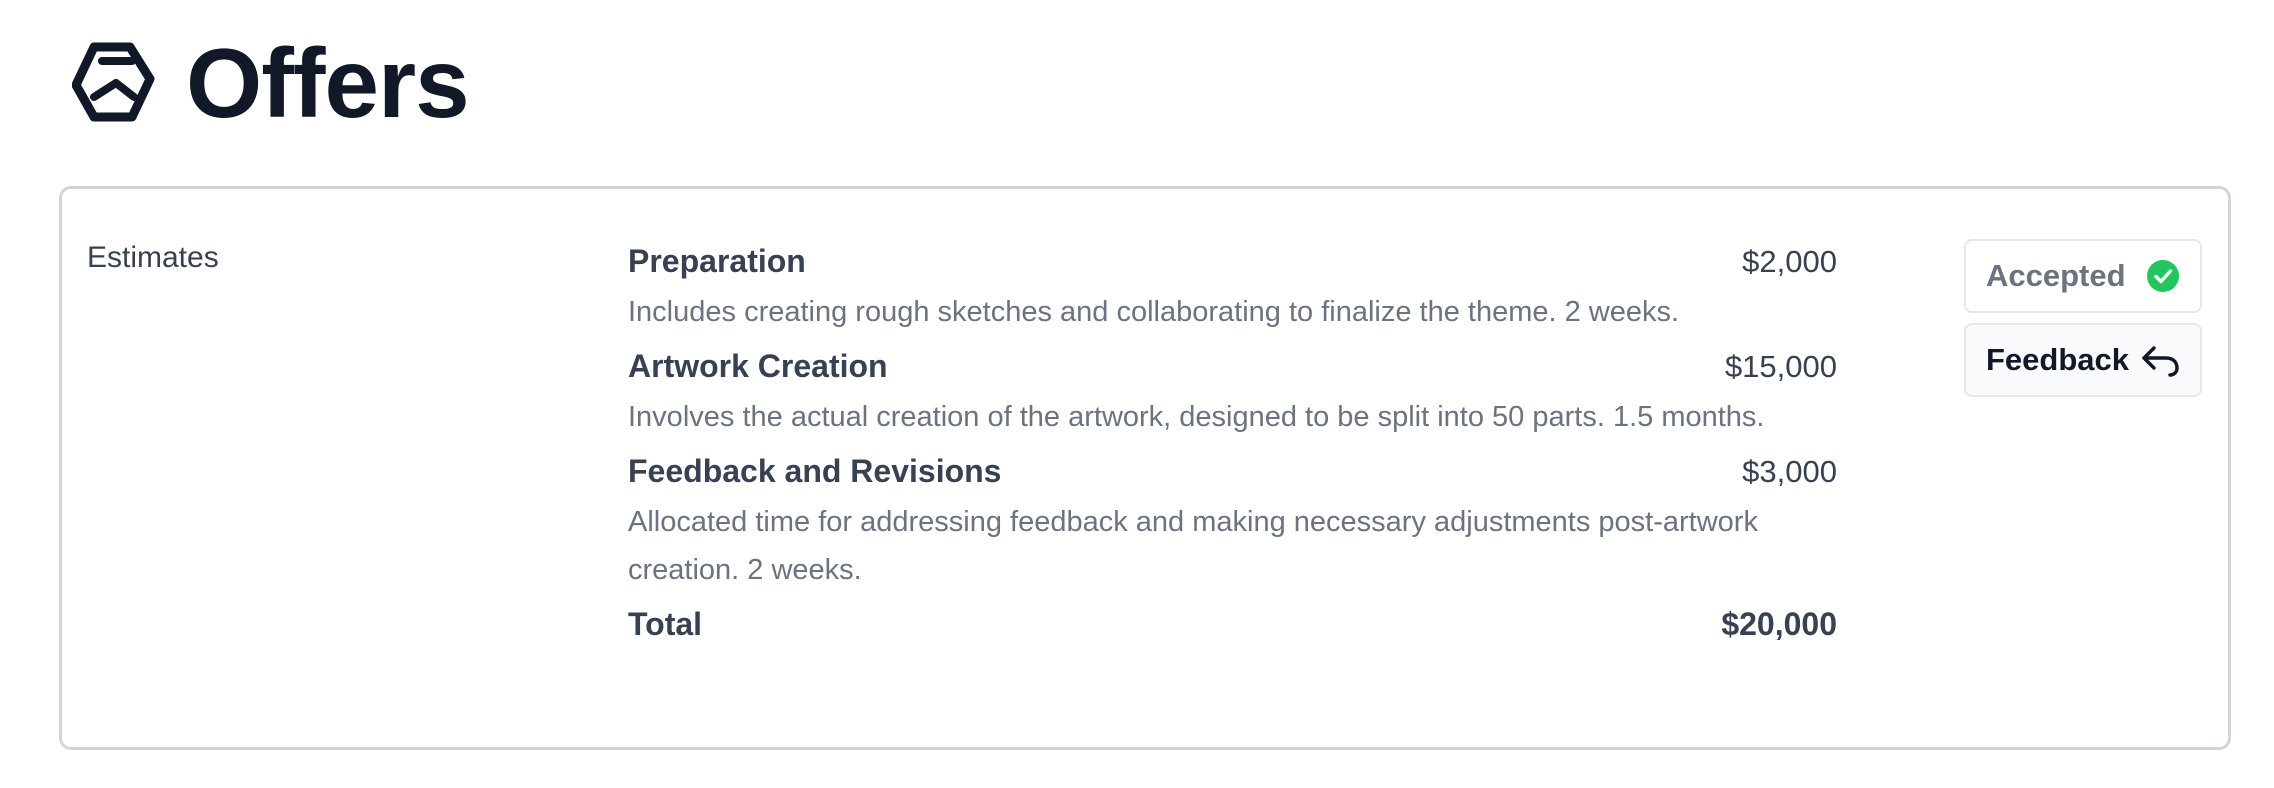 This screenshot has height=788, width=2274. Describe the element at coordinates (113, 82) in the screenshot. I see `logo-icon` at that location.